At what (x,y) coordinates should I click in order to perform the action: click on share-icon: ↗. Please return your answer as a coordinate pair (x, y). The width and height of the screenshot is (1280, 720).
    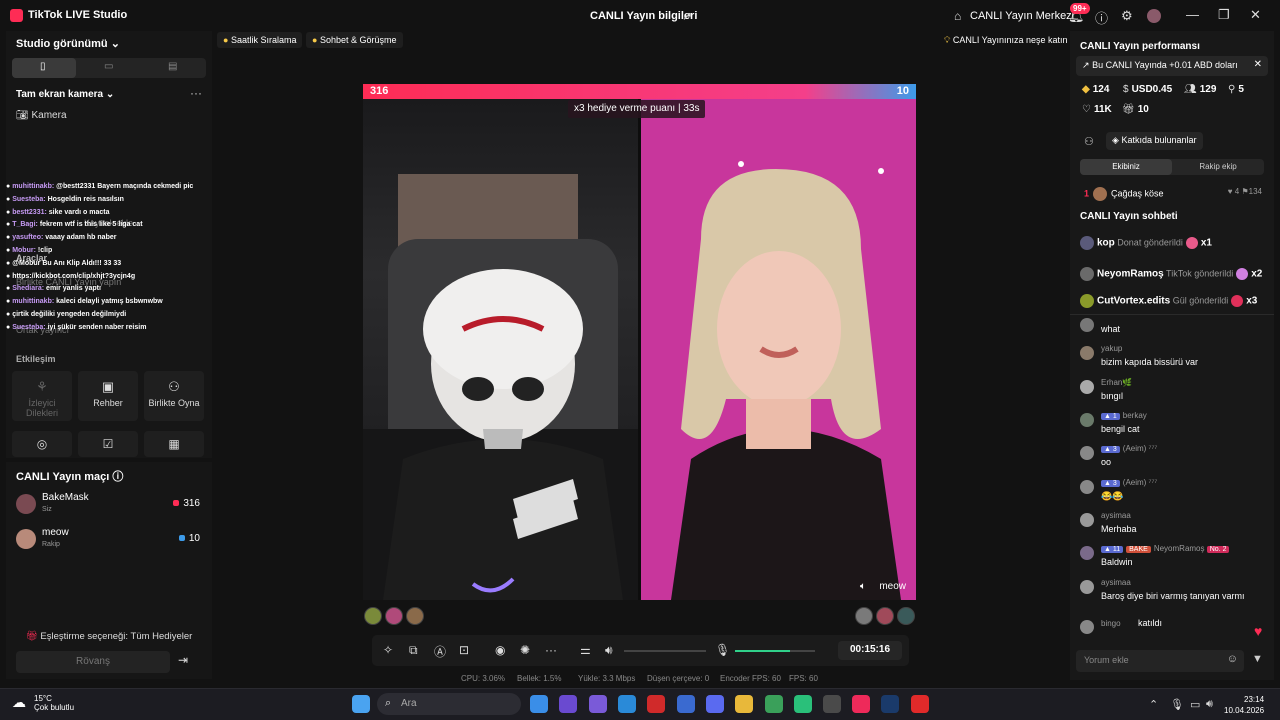
    Looking at the image, I should click on (687, 16).